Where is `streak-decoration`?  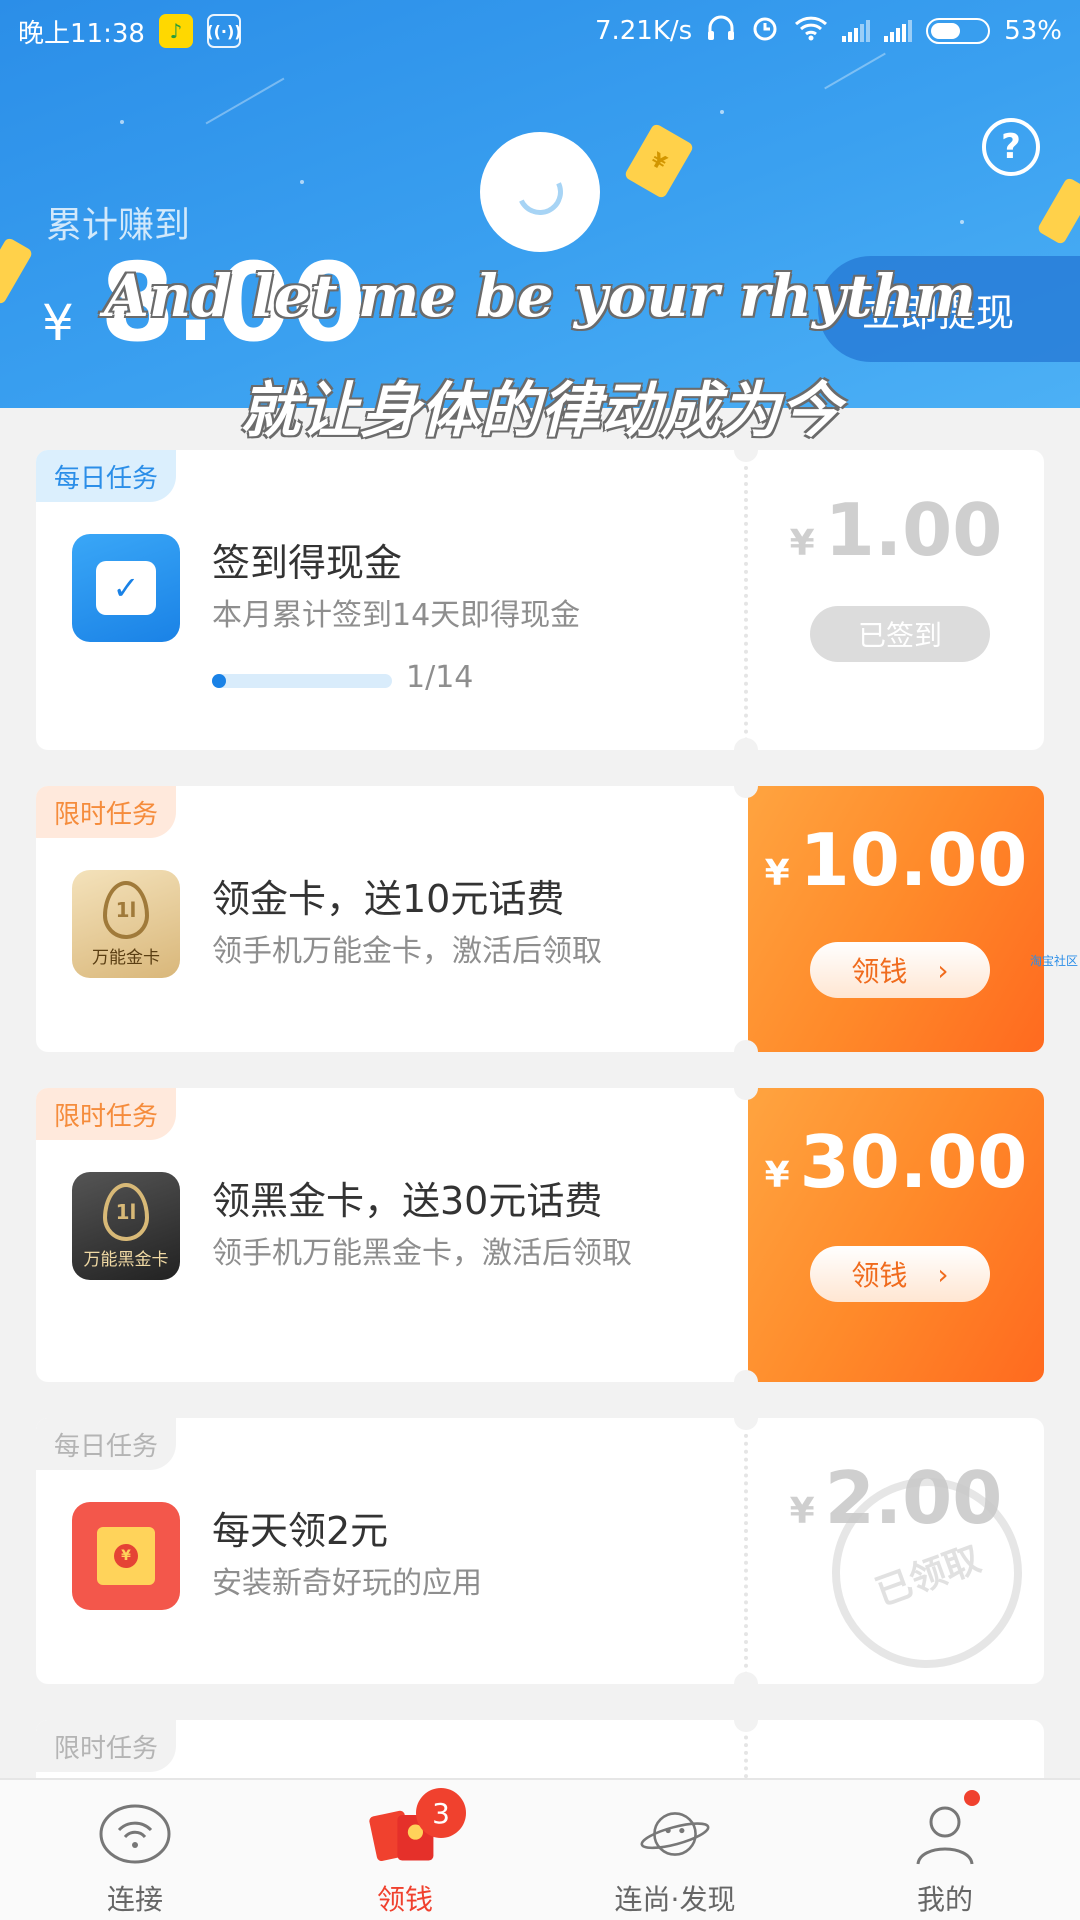 streak-decoration is located at coordinates (245, 101).